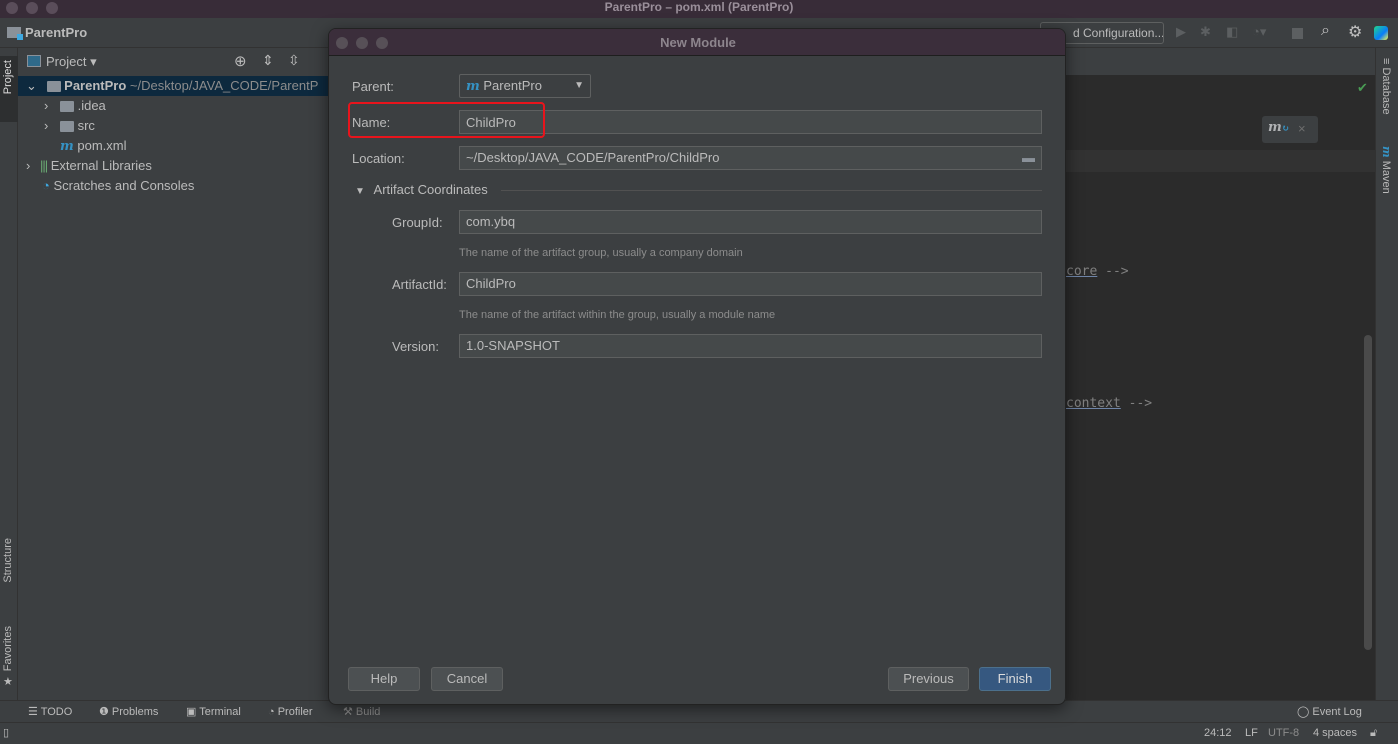 The height and width of the screenshot is (744, 1398). What do you see at coordinates (52, 8) in the screenshot?
I see `maximize-window-button` at bounding box center [52, 8].